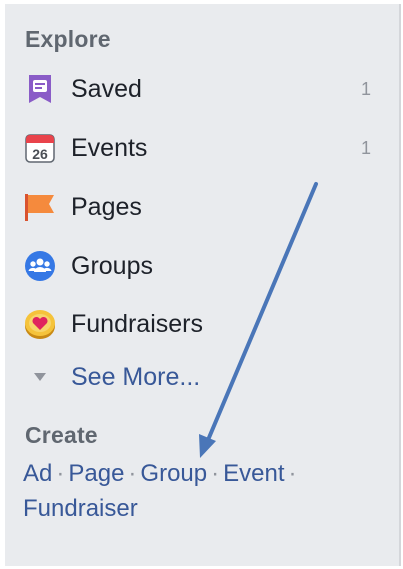 This screenshot has width=403, height=569. What do you see at coordinates (203, 148) in the screenshot?
I see `sidebar-item-events: 26 Events 1` at bounding box center [203, 148].